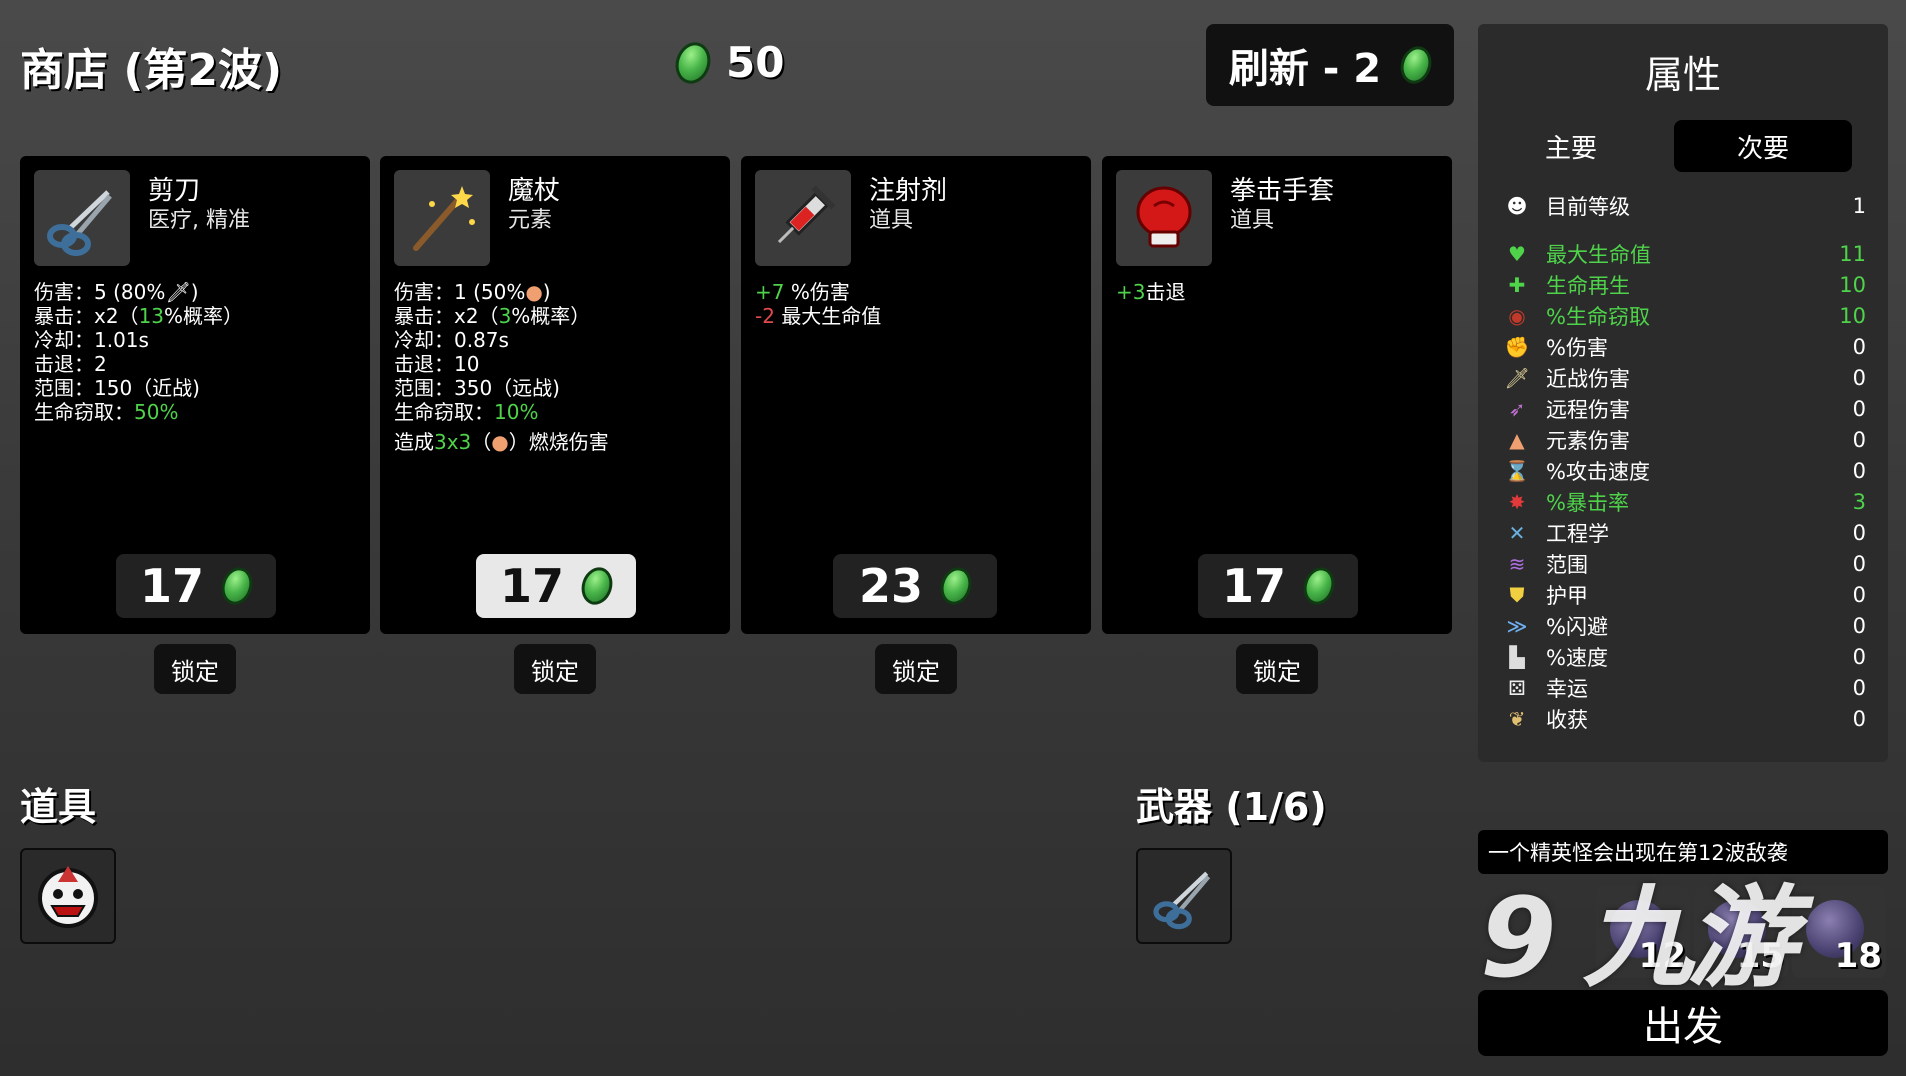 This screenshot has width=1906, height=1076. I want to click on monster-face-icon, so click(68, 897).